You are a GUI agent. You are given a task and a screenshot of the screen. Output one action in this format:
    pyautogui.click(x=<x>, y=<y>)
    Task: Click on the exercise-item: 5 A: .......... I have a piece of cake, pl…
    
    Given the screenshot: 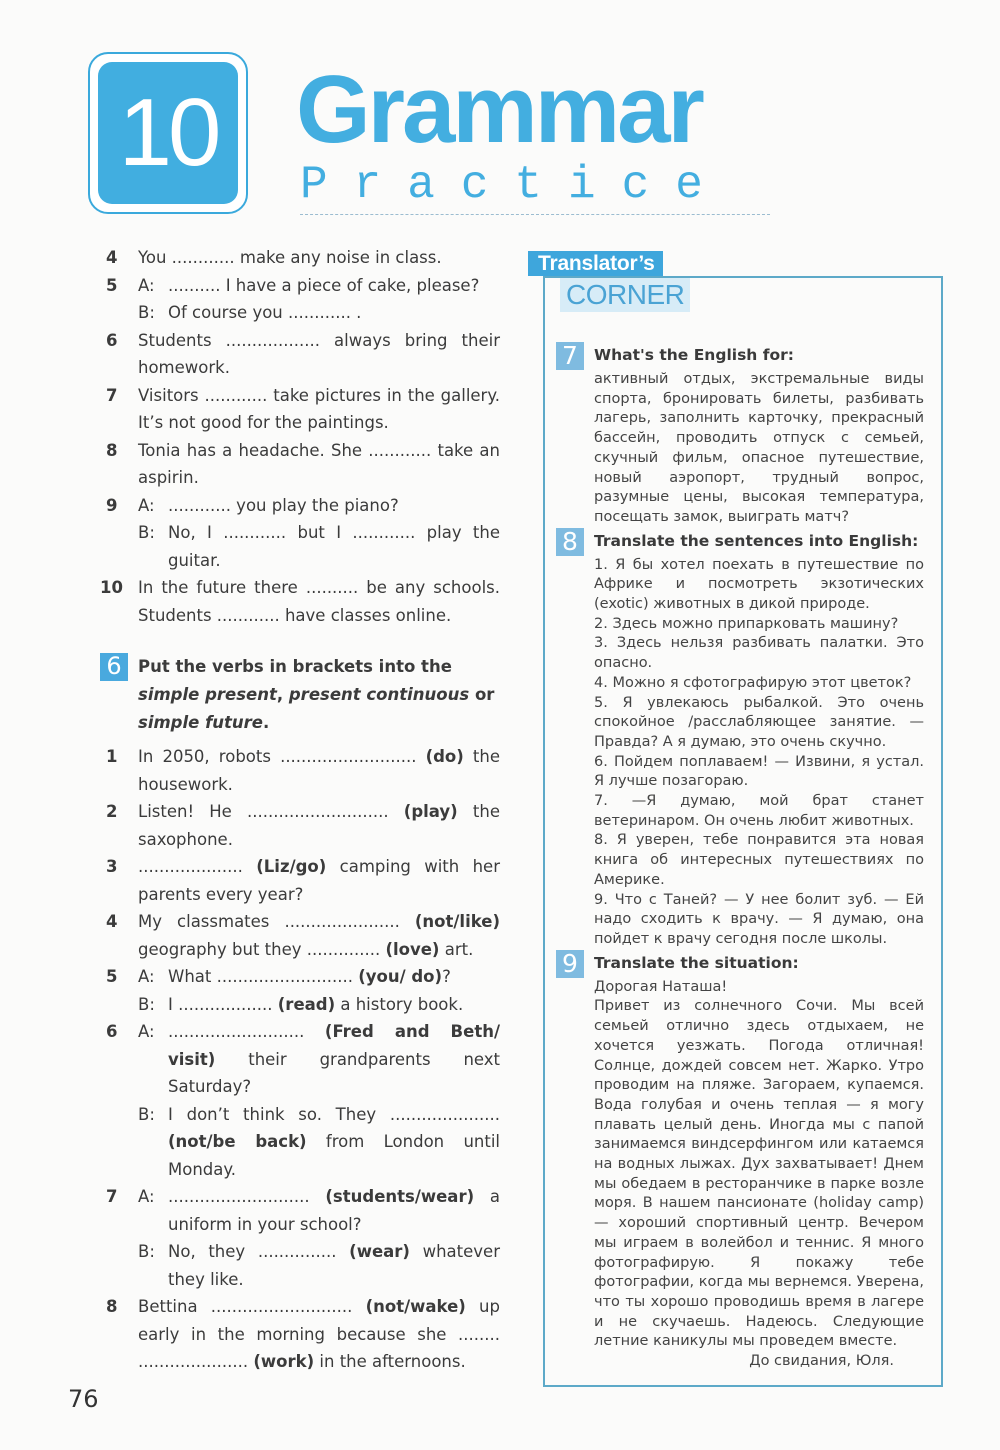 What is the action you would take?
    pyautogui.click(x=300, y=299)
    